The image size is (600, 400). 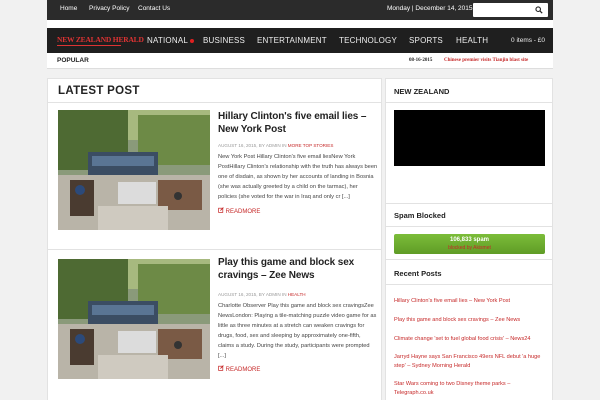 I want to click on nav-item-national: NATIONAL, so click(x=167, y=40).